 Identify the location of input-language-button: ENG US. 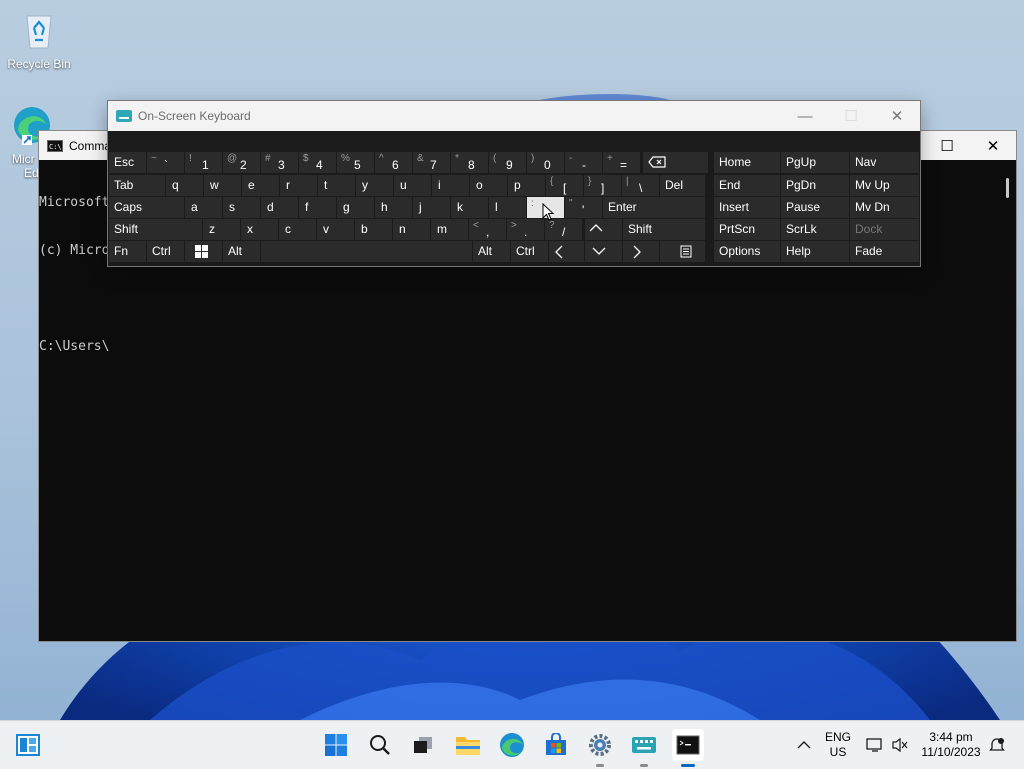
(838, 745).